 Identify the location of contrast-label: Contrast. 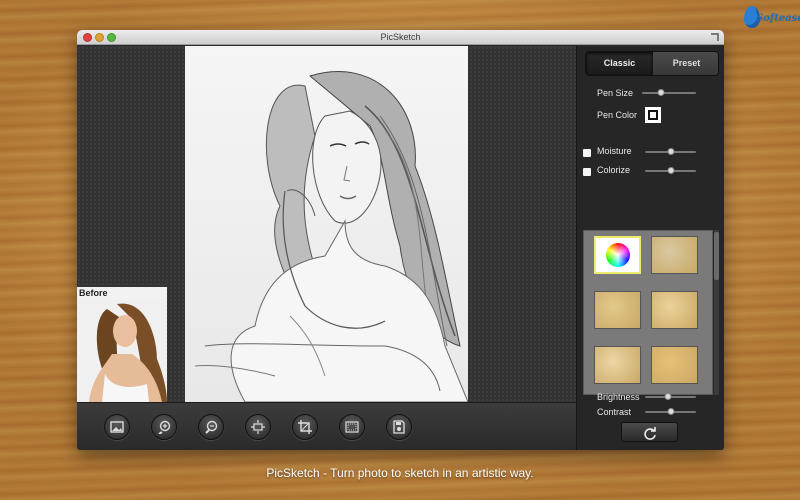
(614, 412).